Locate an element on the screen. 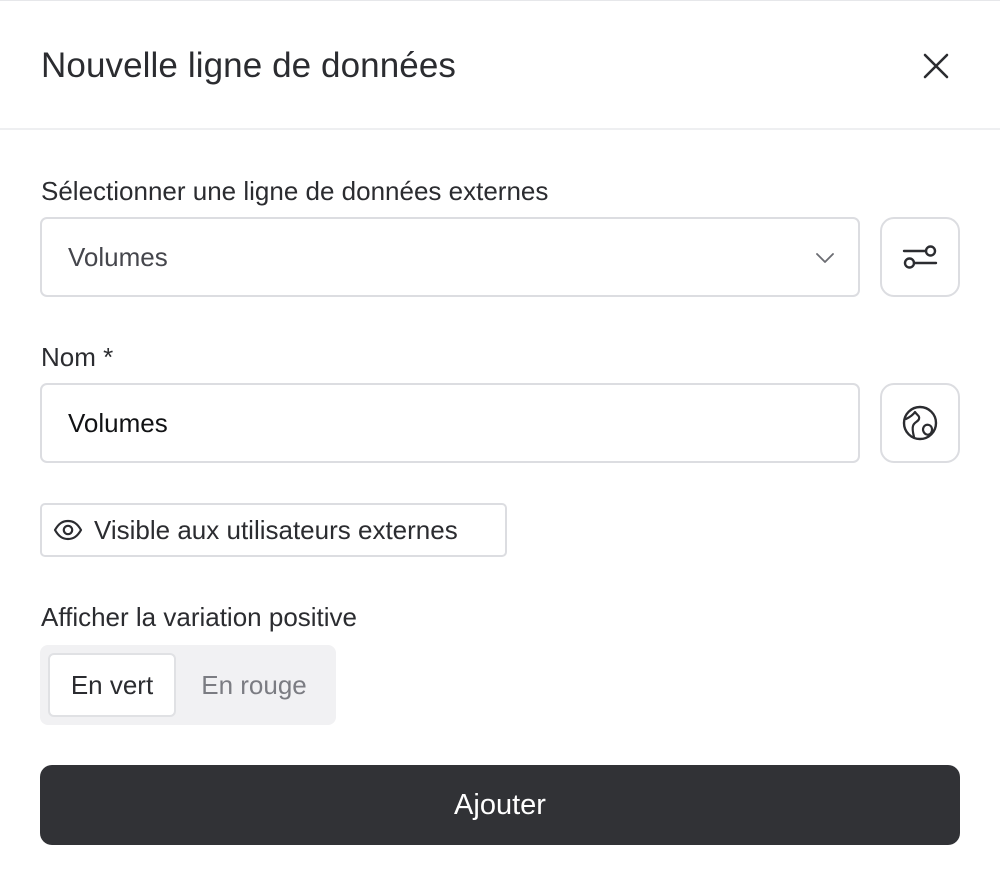  close-button is located at coordinates (936, 66).